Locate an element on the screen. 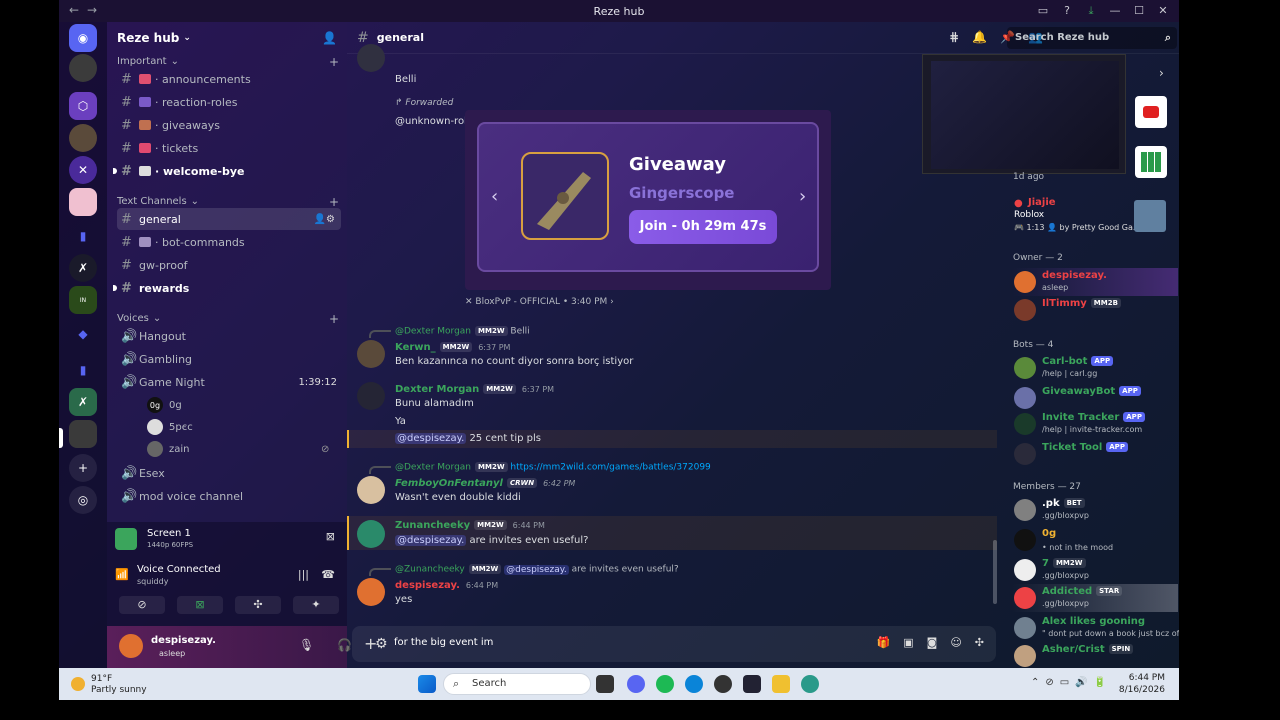 The width and height of the screenshot is (1280, 720). invite-icon: 👤 is located at coordinates (329, 38).